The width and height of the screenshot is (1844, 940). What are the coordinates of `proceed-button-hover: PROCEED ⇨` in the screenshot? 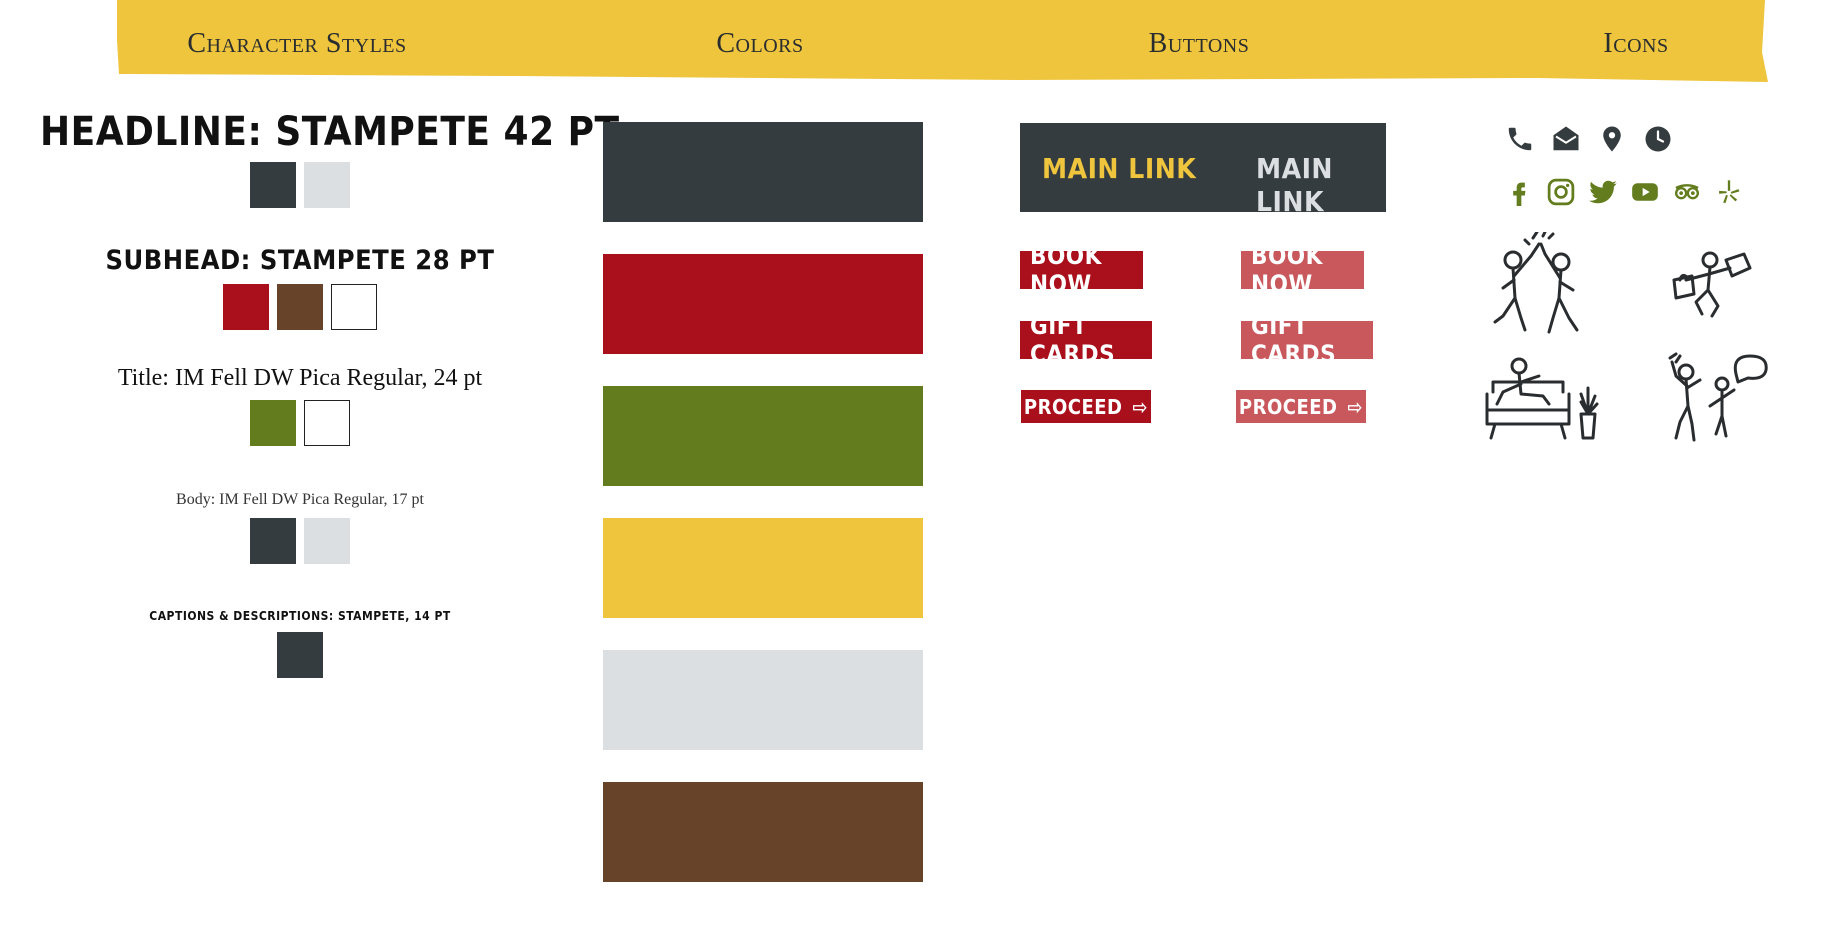 It's located at (1301, 406).